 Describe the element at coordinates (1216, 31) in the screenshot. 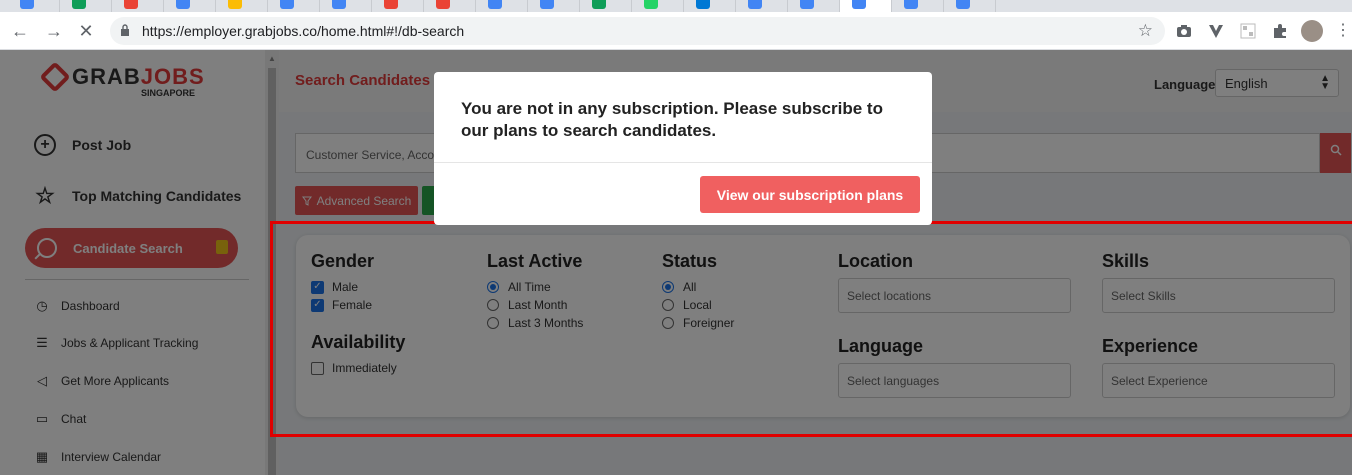

I see `vivaldi-icon` at that location.